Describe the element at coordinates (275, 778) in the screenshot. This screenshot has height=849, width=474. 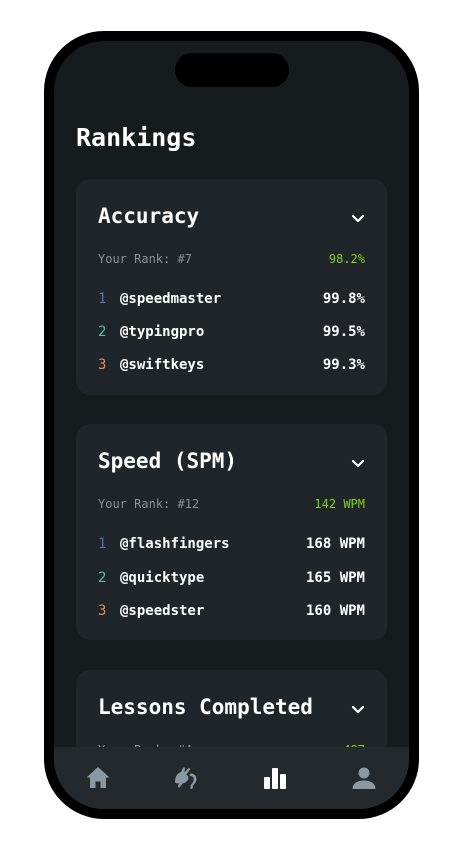
I see `bar-chart-icon` at that location.